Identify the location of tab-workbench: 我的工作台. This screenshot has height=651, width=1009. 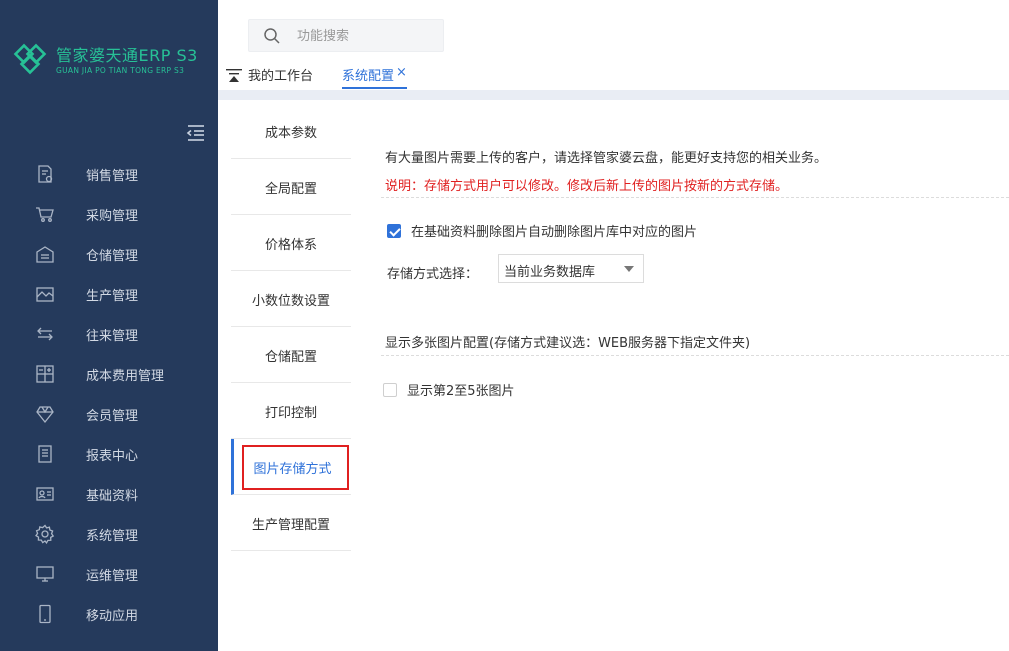
(269, 74).